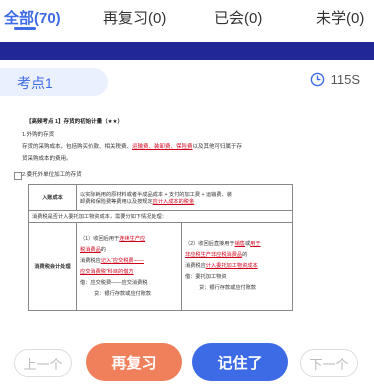  Describe the element at coordinates (47, 159) in the screenshot. I see `card-line: 货采购成本的费用。` at that location.